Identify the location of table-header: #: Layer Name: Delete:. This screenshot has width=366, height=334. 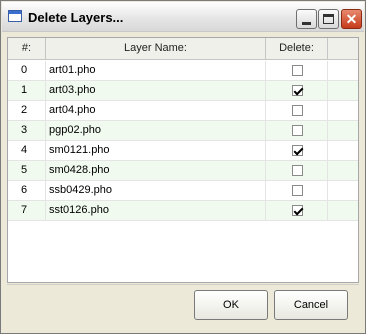
(183, 49).